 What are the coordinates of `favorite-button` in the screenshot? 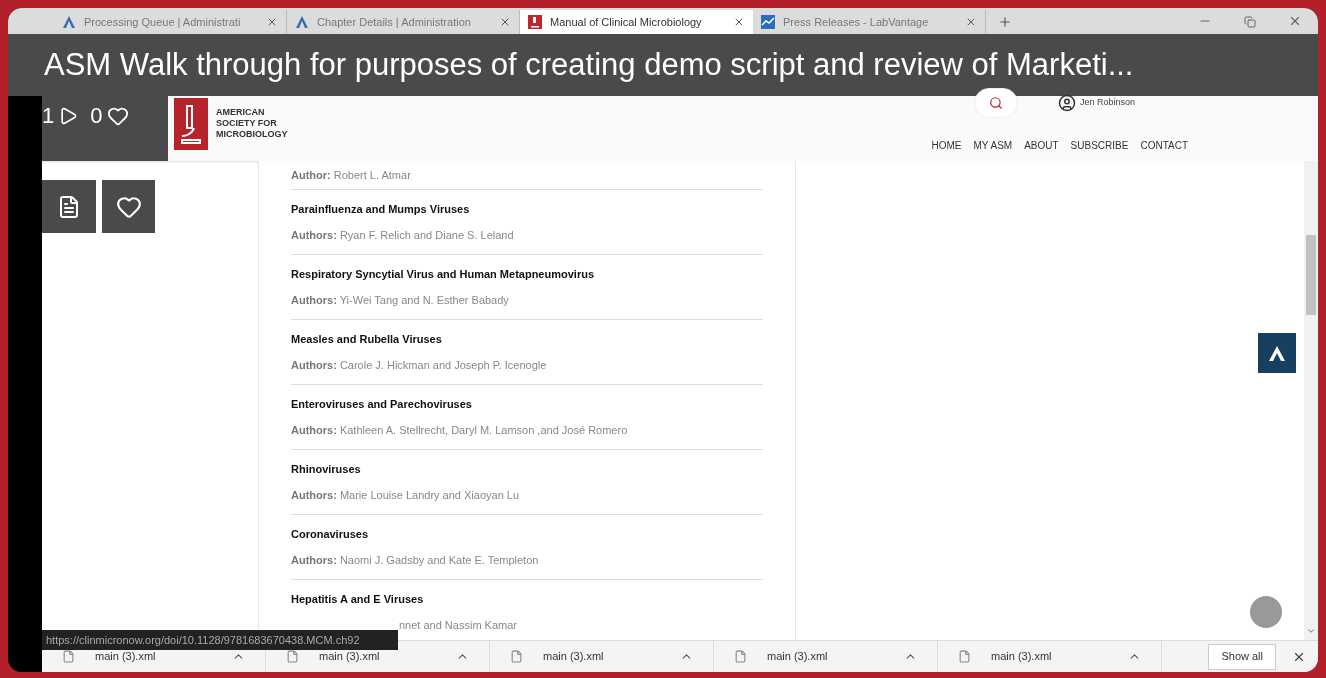 It's located at (128, 206).